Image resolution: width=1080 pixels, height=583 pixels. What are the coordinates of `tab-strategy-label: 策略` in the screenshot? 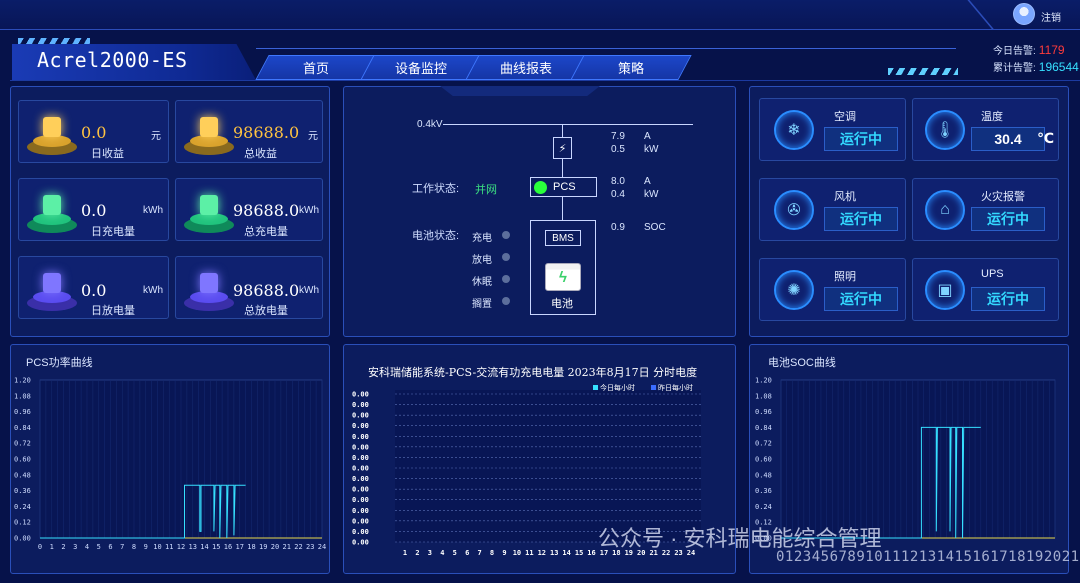 It's located at (630, 68).